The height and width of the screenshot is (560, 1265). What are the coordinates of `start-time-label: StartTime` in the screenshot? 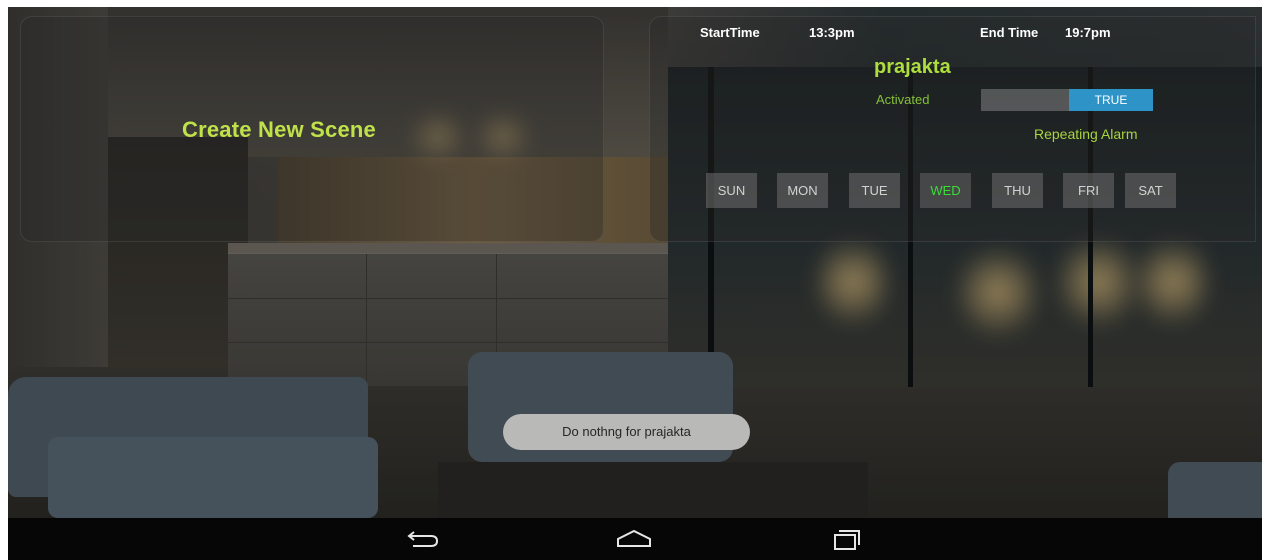 It's located at (730, 32).